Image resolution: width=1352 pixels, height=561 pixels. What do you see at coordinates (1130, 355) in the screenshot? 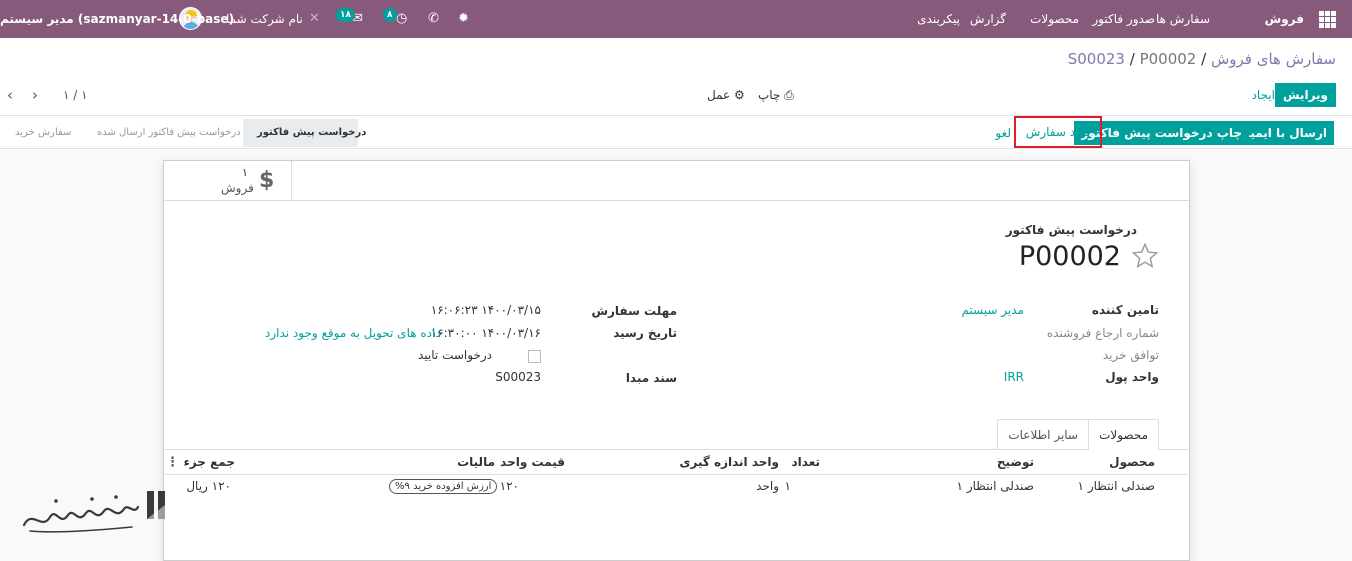
I see `purchase-agreement-label: توافق خرید` at bounding box center [1130, 355].